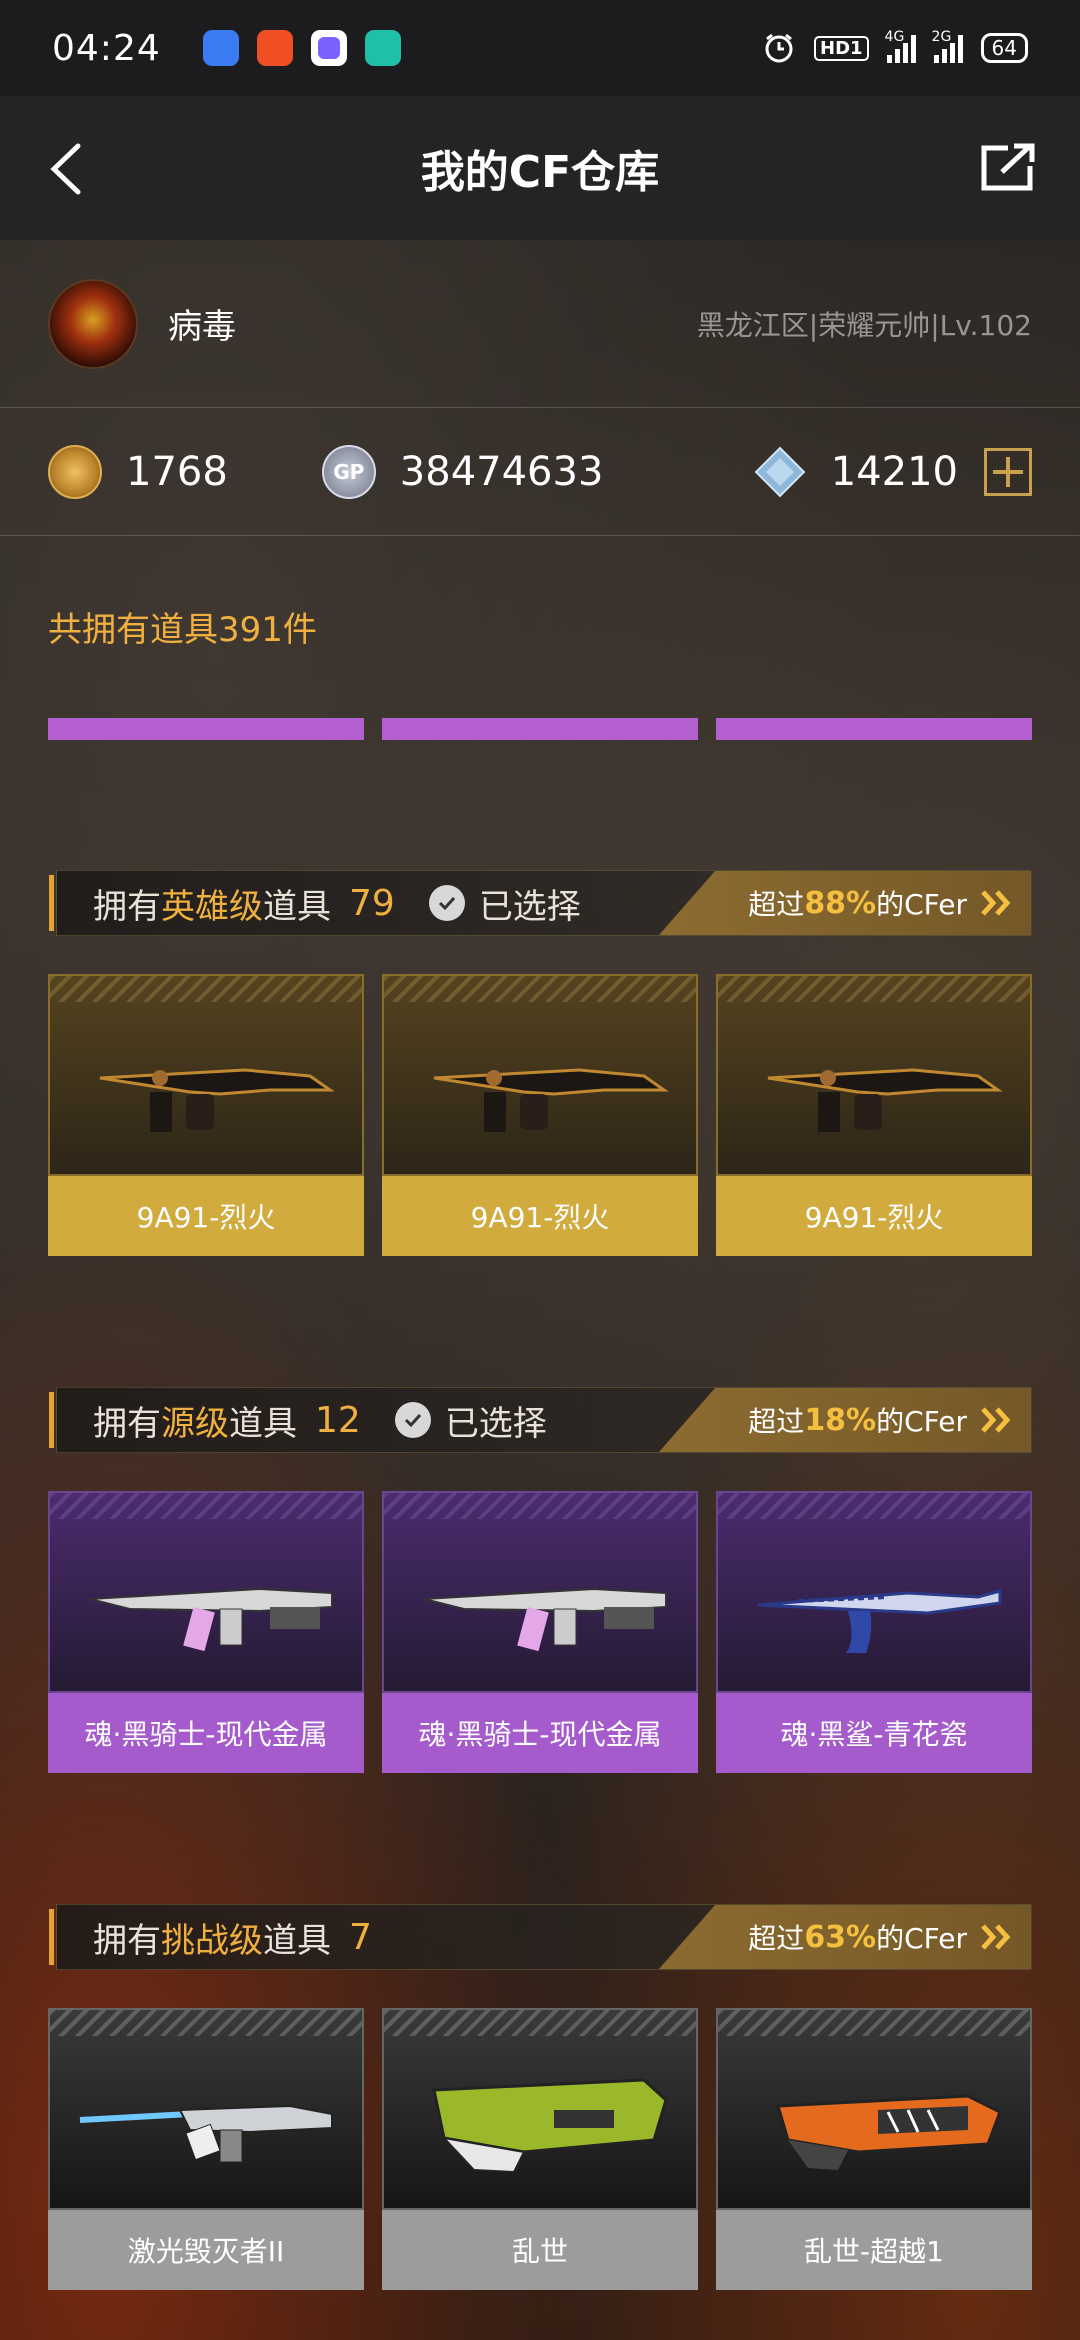 The height and width of the screenshot is (2340, 1080). Describe the element at coordinates (540, 1937) in the screenshot. I see `challenge-section-header: 拥有挑战级道具 7 超过 63% 的CFer` at that location.